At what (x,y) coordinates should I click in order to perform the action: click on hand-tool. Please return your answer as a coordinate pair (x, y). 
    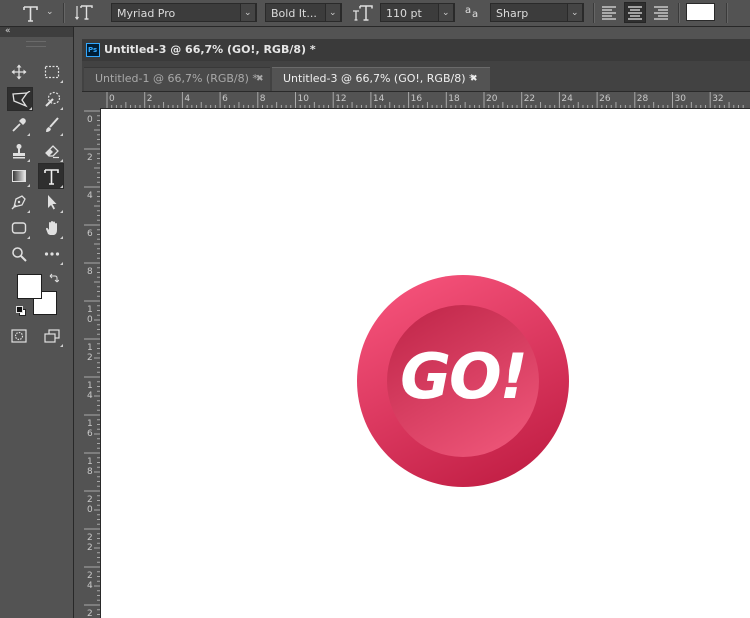
    Looking at the image, I should click on (52, 228).